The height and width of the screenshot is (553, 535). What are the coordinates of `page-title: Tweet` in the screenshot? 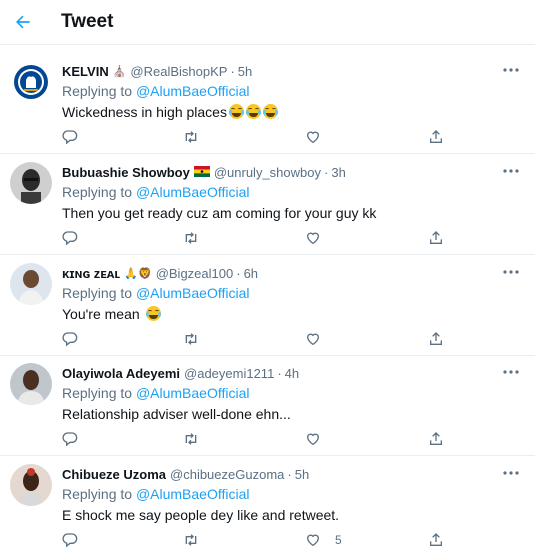 It's located at (87, 21).